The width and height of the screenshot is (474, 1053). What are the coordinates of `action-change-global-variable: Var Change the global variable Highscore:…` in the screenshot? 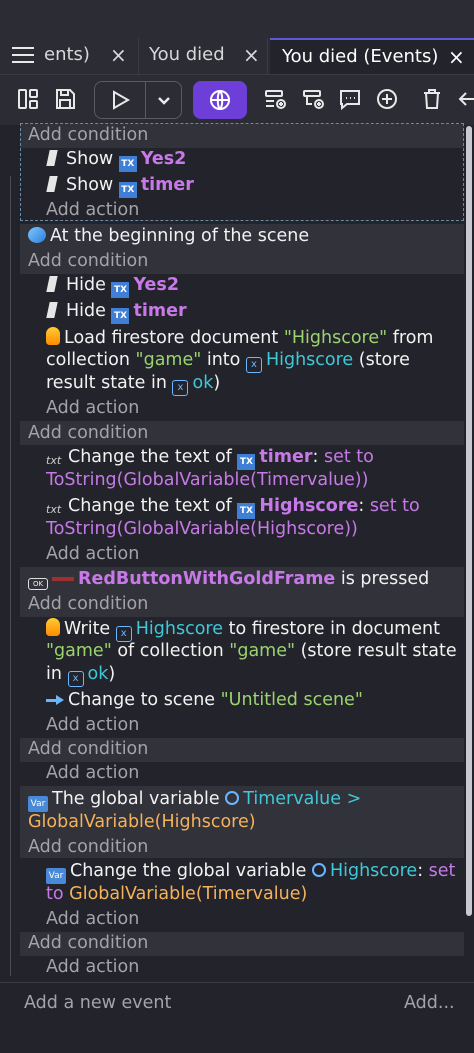 It's located at (250, 872).